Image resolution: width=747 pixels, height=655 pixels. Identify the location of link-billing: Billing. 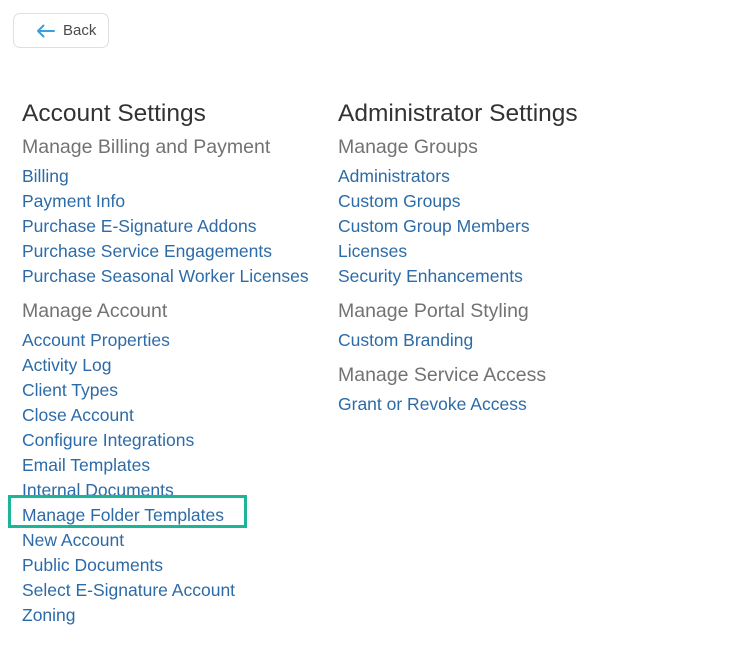
(177, 176).